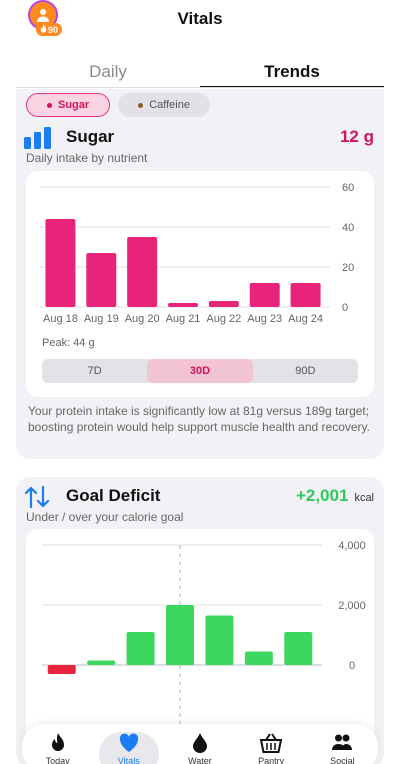 The width and height of the screenshot is (400, 764). What do you see at coordinates (200, 760) in the screenshot?
I see `nav-label: Water` at bounding box center [200, 760].